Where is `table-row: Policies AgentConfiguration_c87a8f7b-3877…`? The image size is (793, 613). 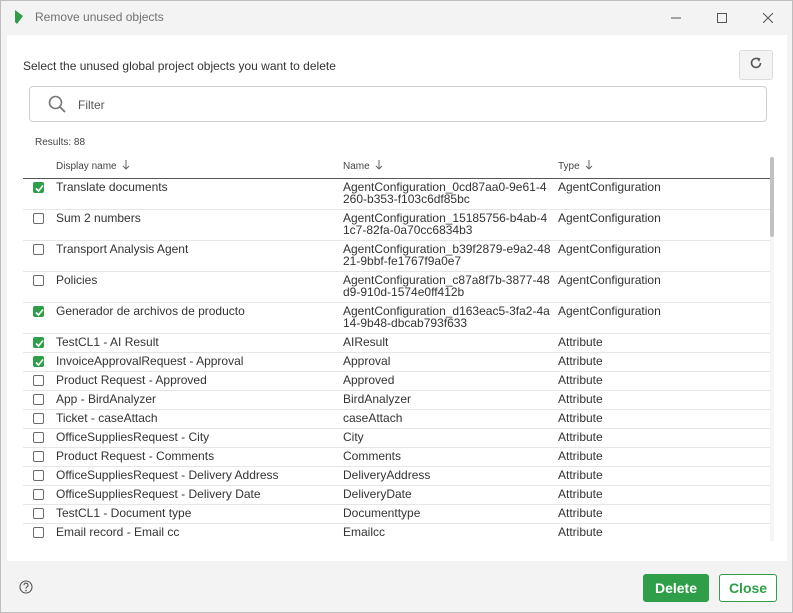 table-row: Policies AgentConfiguration_c87a8f7b-3877… is located at coordinates (397, 287).